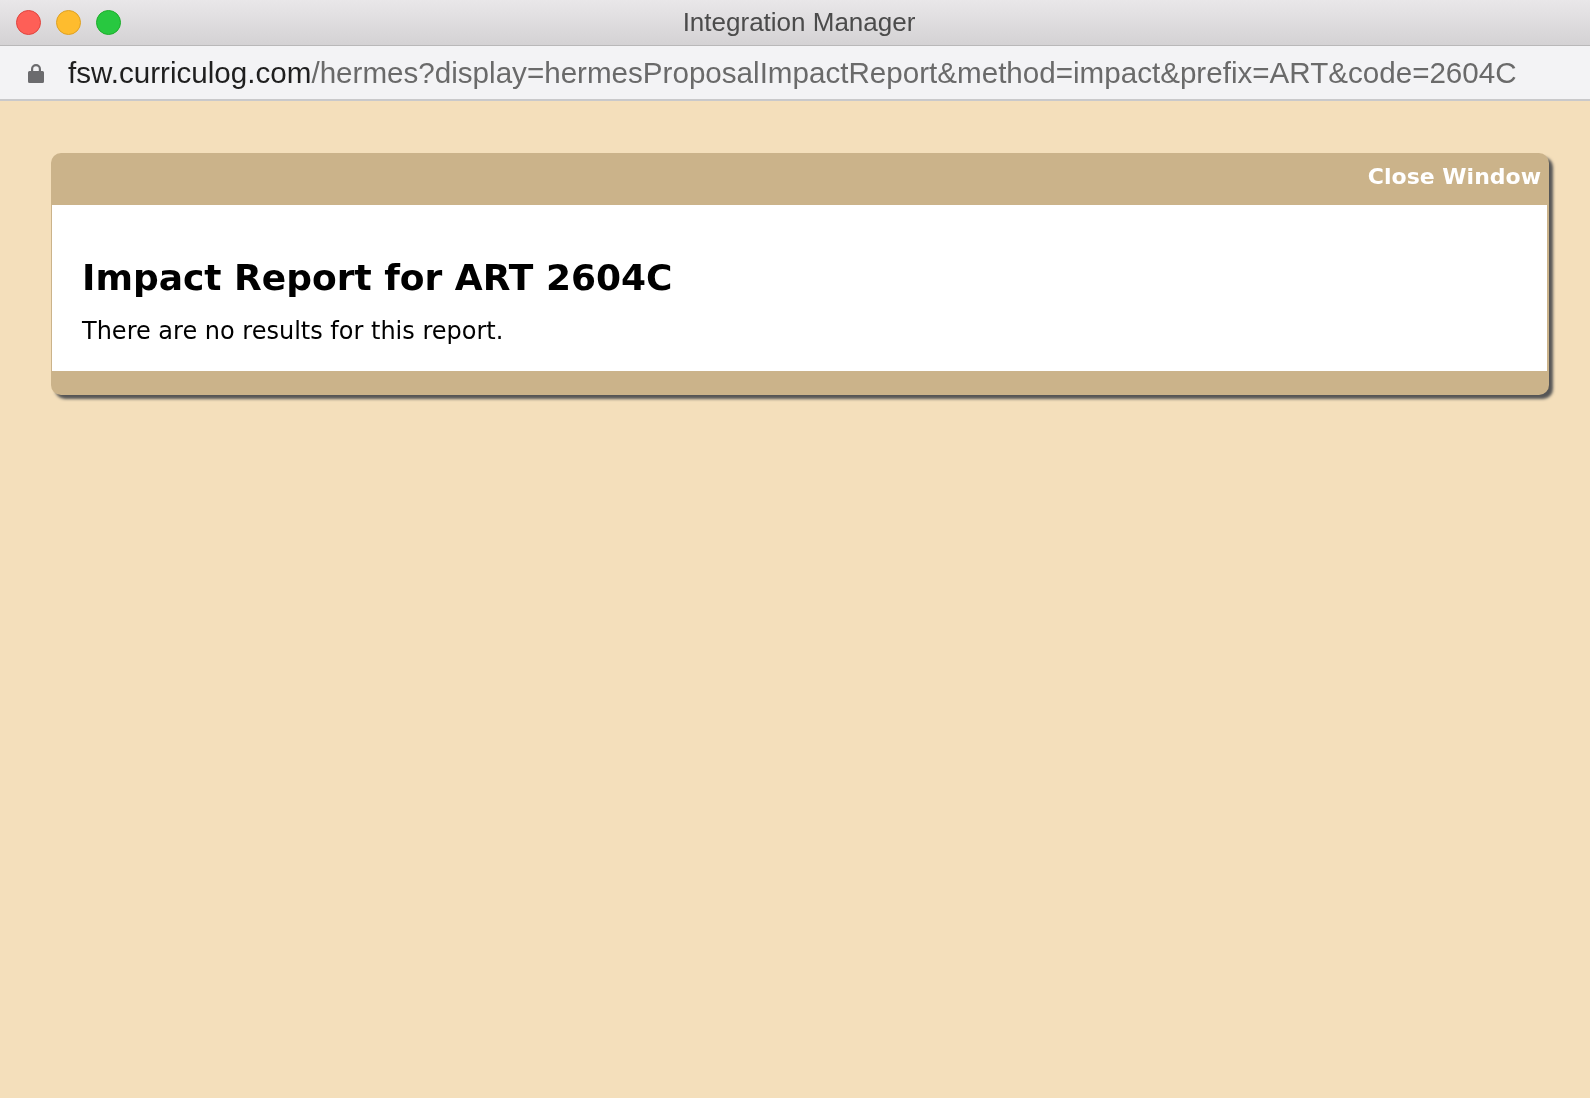 This screenshot has width=1590, height=1098. Describe the element at coordinates (68, 22) in the screenshot. I see `minimize-icon` at that location.